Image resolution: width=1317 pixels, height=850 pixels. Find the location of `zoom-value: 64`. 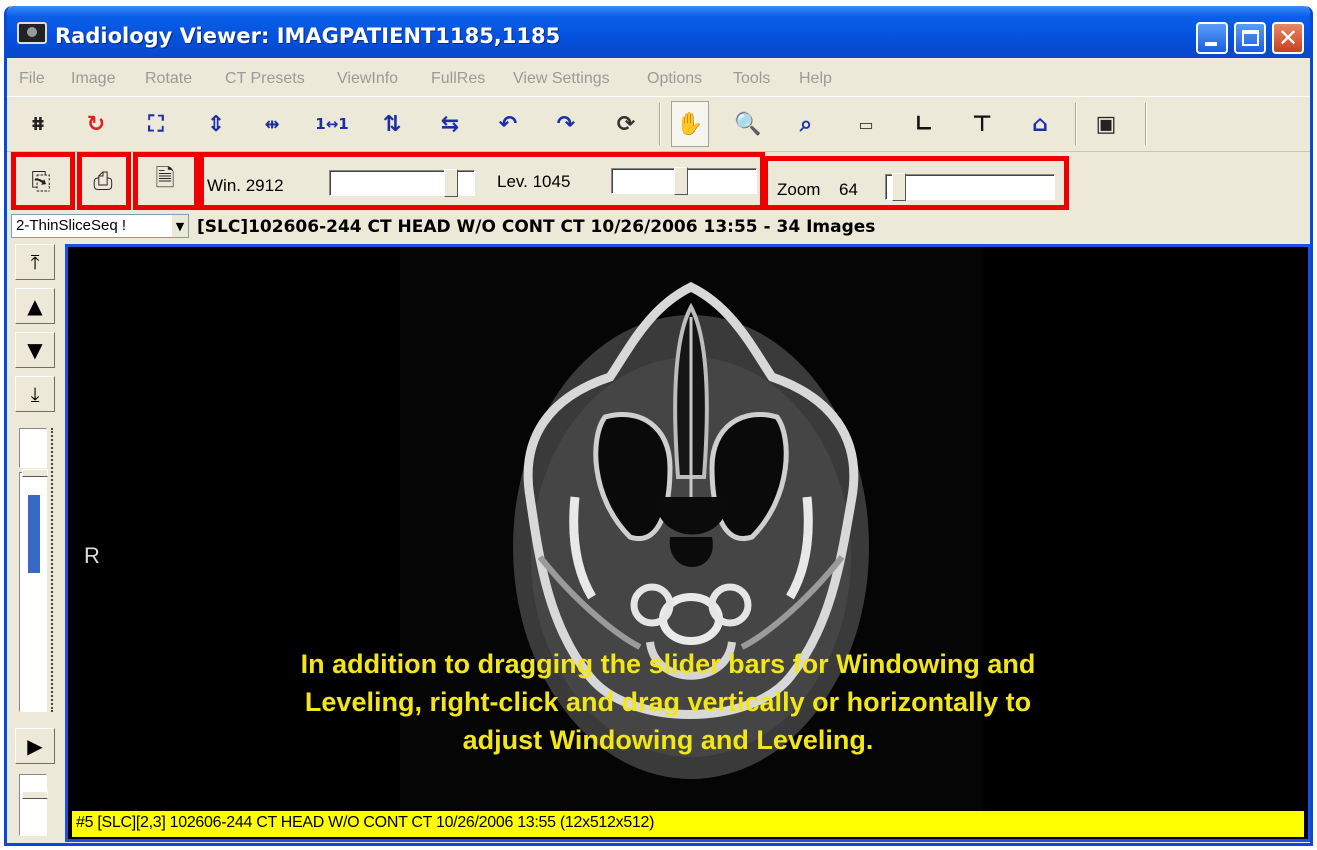

zoom-value: 64 is located at coordinates (848, 189).